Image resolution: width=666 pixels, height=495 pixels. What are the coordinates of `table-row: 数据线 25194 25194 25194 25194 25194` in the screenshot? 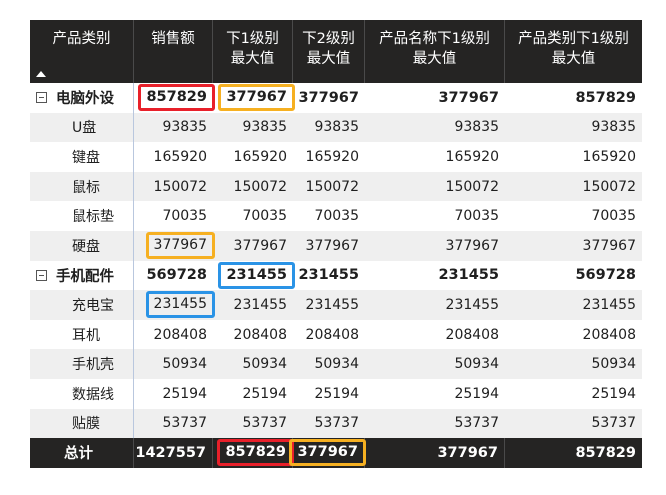 It's located at (336, 393).